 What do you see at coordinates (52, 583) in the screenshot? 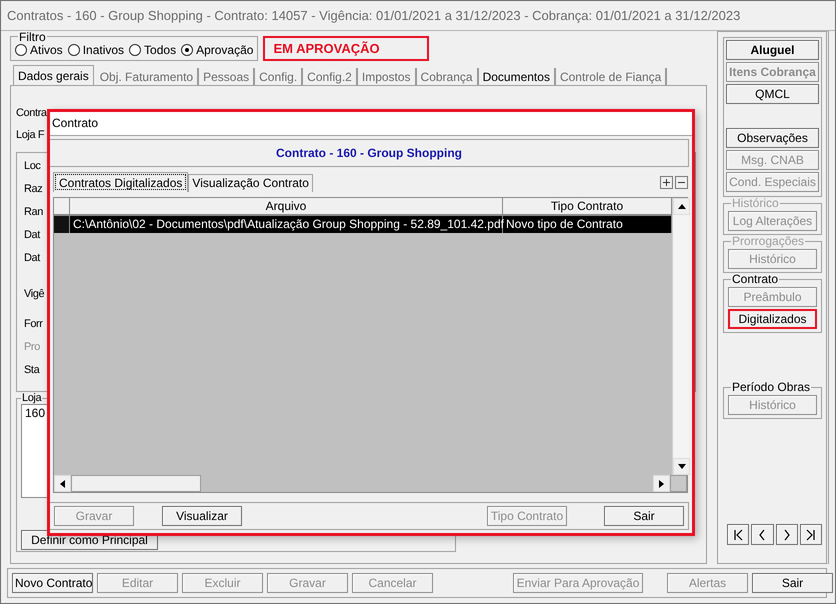
I see `footer-button: Novo Contrato` at bounding box center [52, 583].